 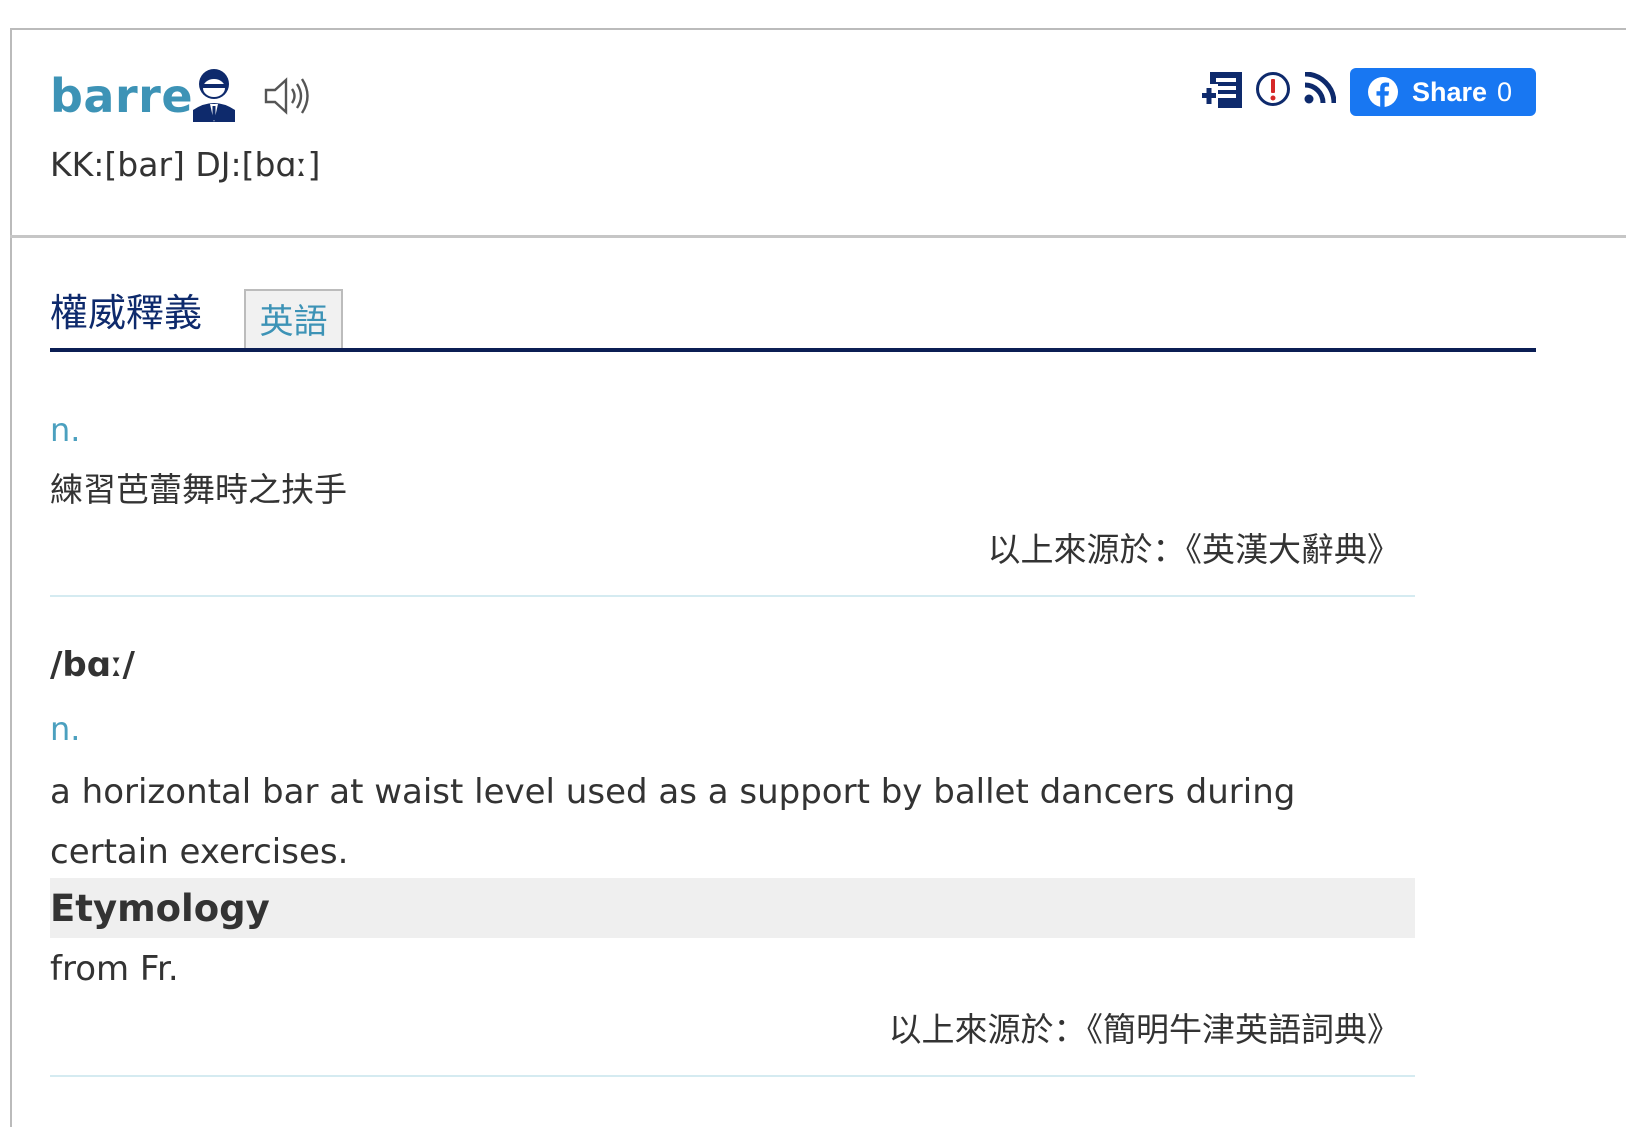 I want to click on share-count: 0, so click(x=1505, y=91).